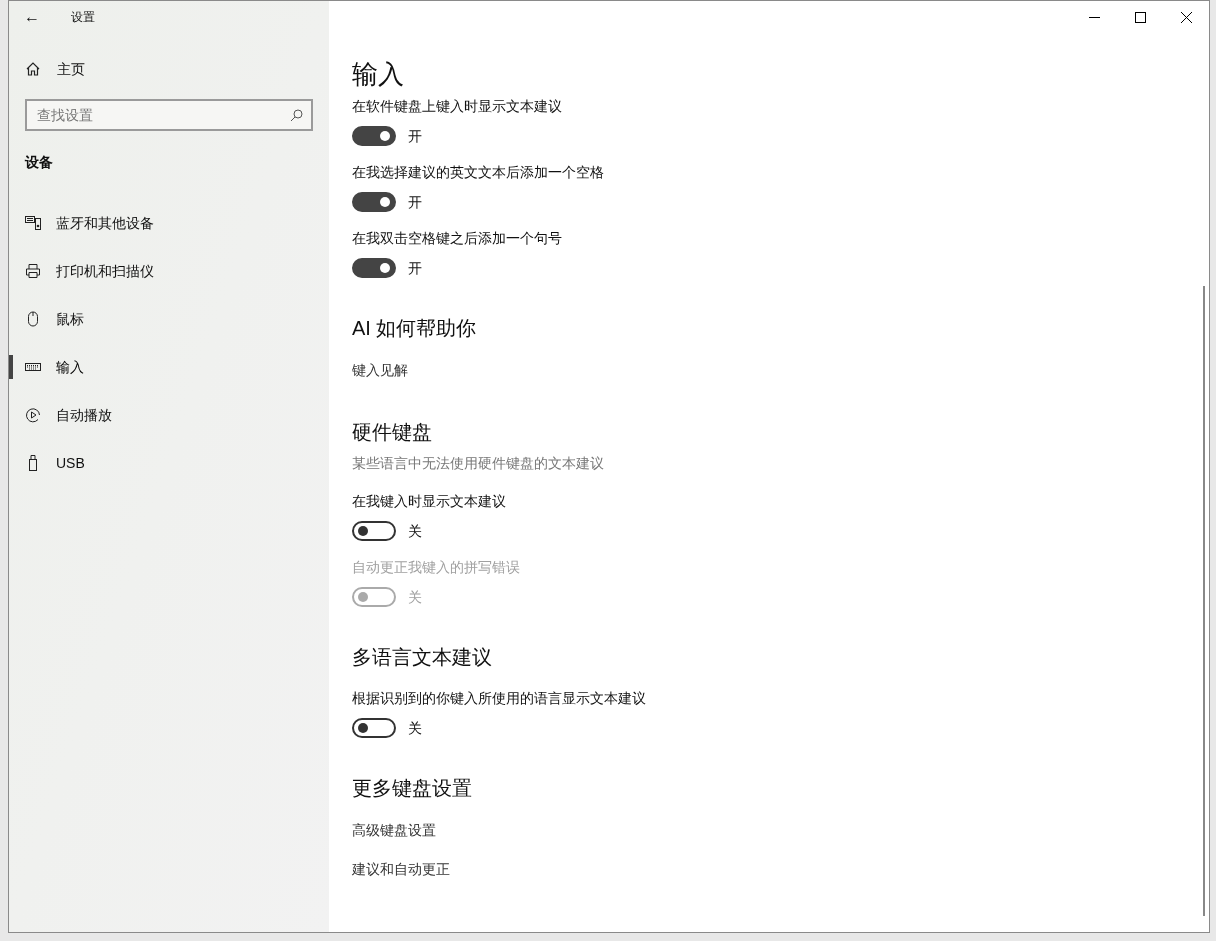  I want to click on section-heading: 设备, so click(39, 162).